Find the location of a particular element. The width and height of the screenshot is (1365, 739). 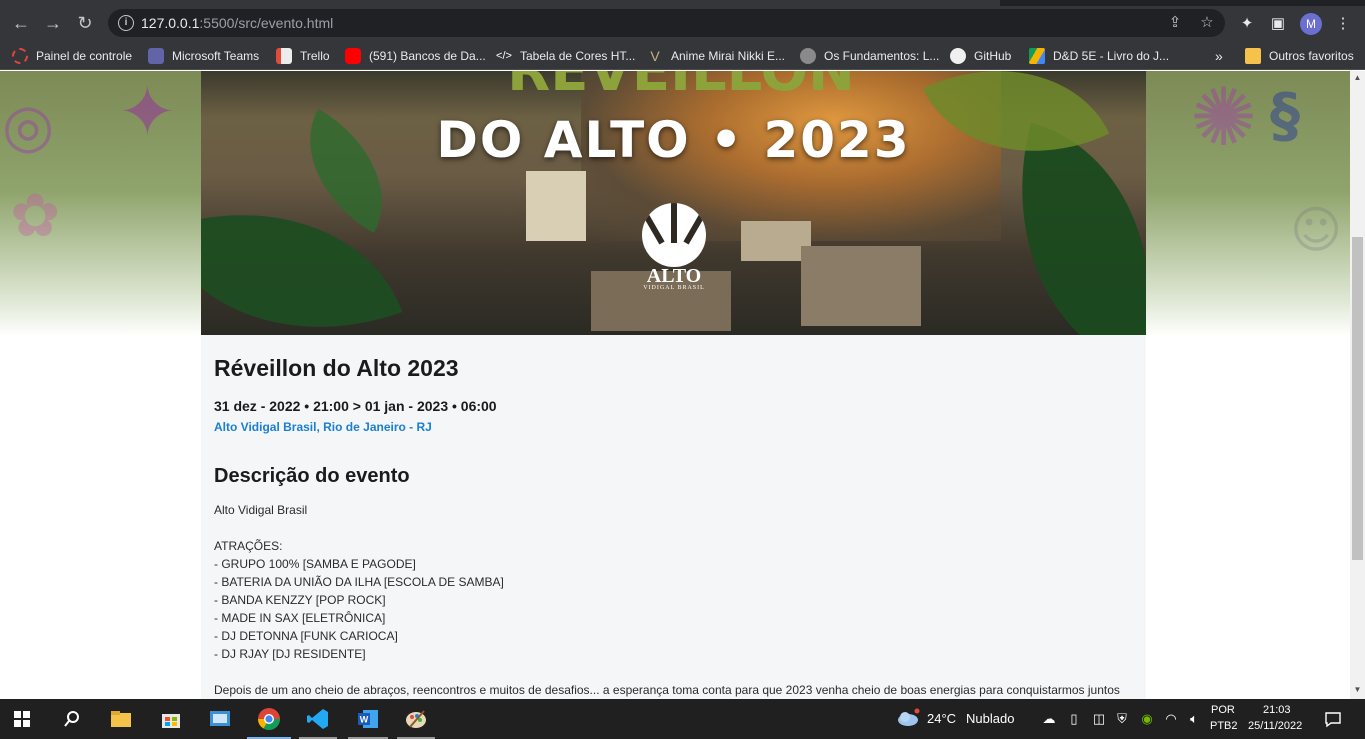

start-windows-icon is located at coordinates (22, 719).